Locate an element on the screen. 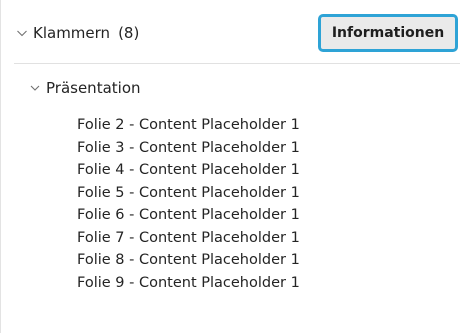 The height and width of the screenshot is (333, 460). list-item: Folie 4 - Content Placeholder 1 is located at coordinates (188, 170).